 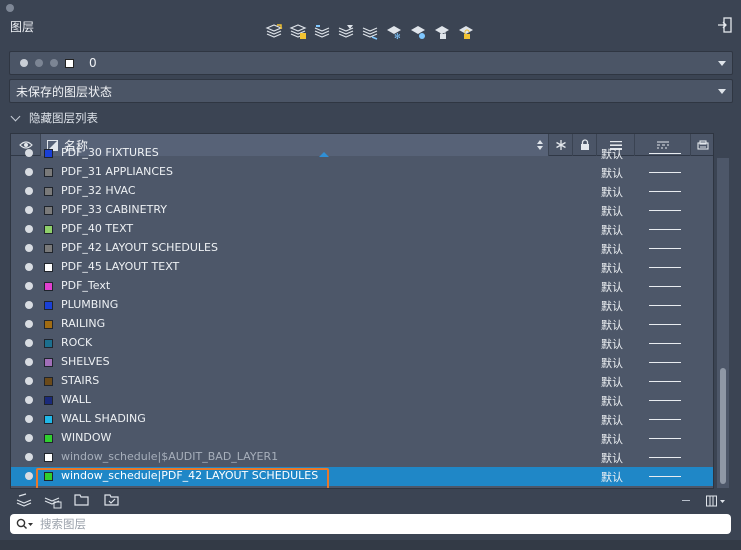 I want to click on set-current-button, so click(x=346, y=32).